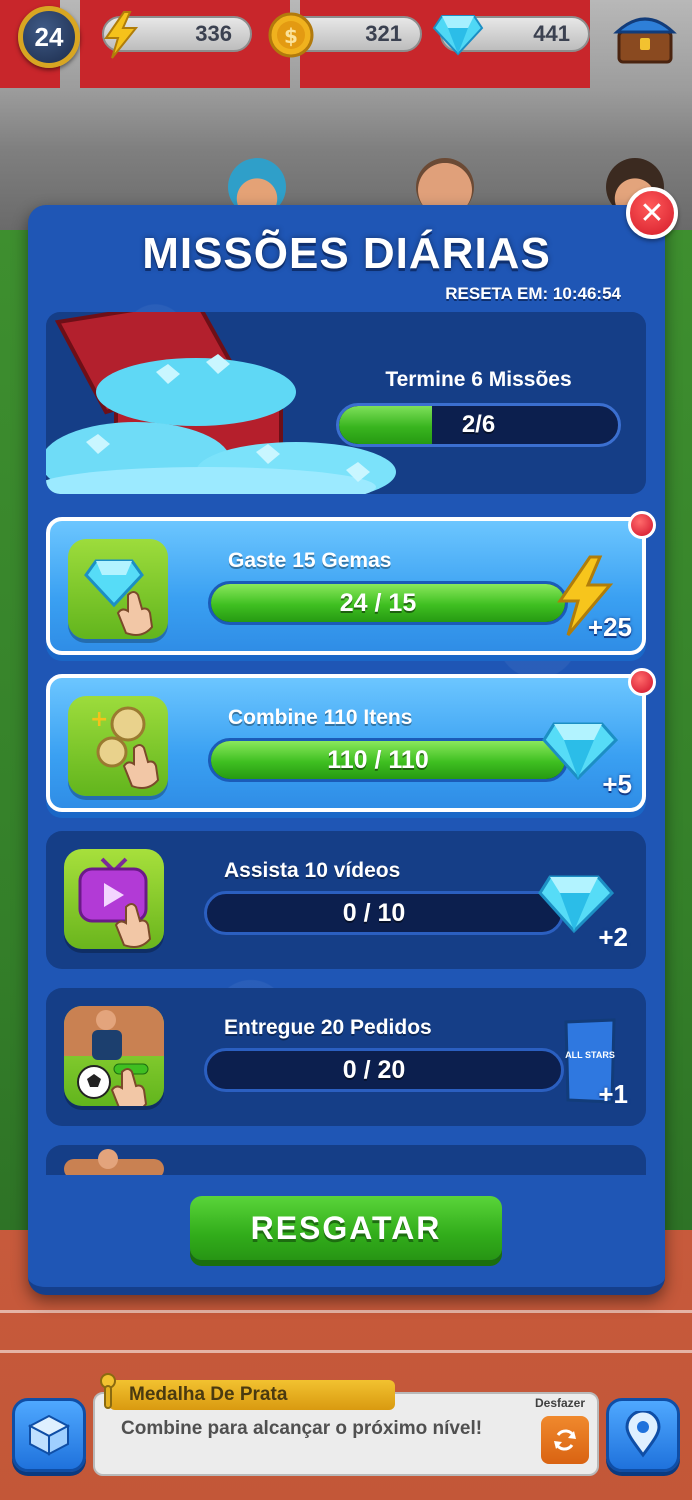 This screenshot has width=692, height=1500. I want to click on energy-value: 336, so click(213, 33).